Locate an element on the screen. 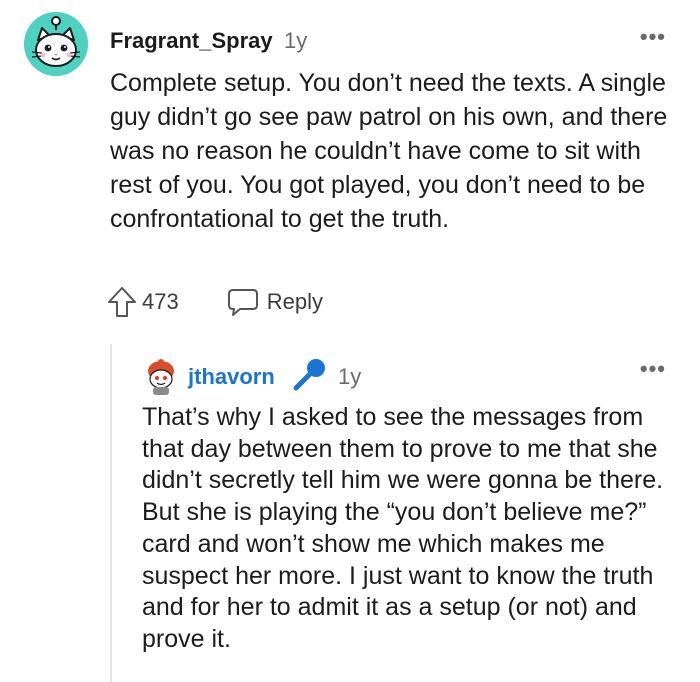 The width and height of the screenshot is (700, 682). snoo-avatar-icon is located at coordinates (161, 377).